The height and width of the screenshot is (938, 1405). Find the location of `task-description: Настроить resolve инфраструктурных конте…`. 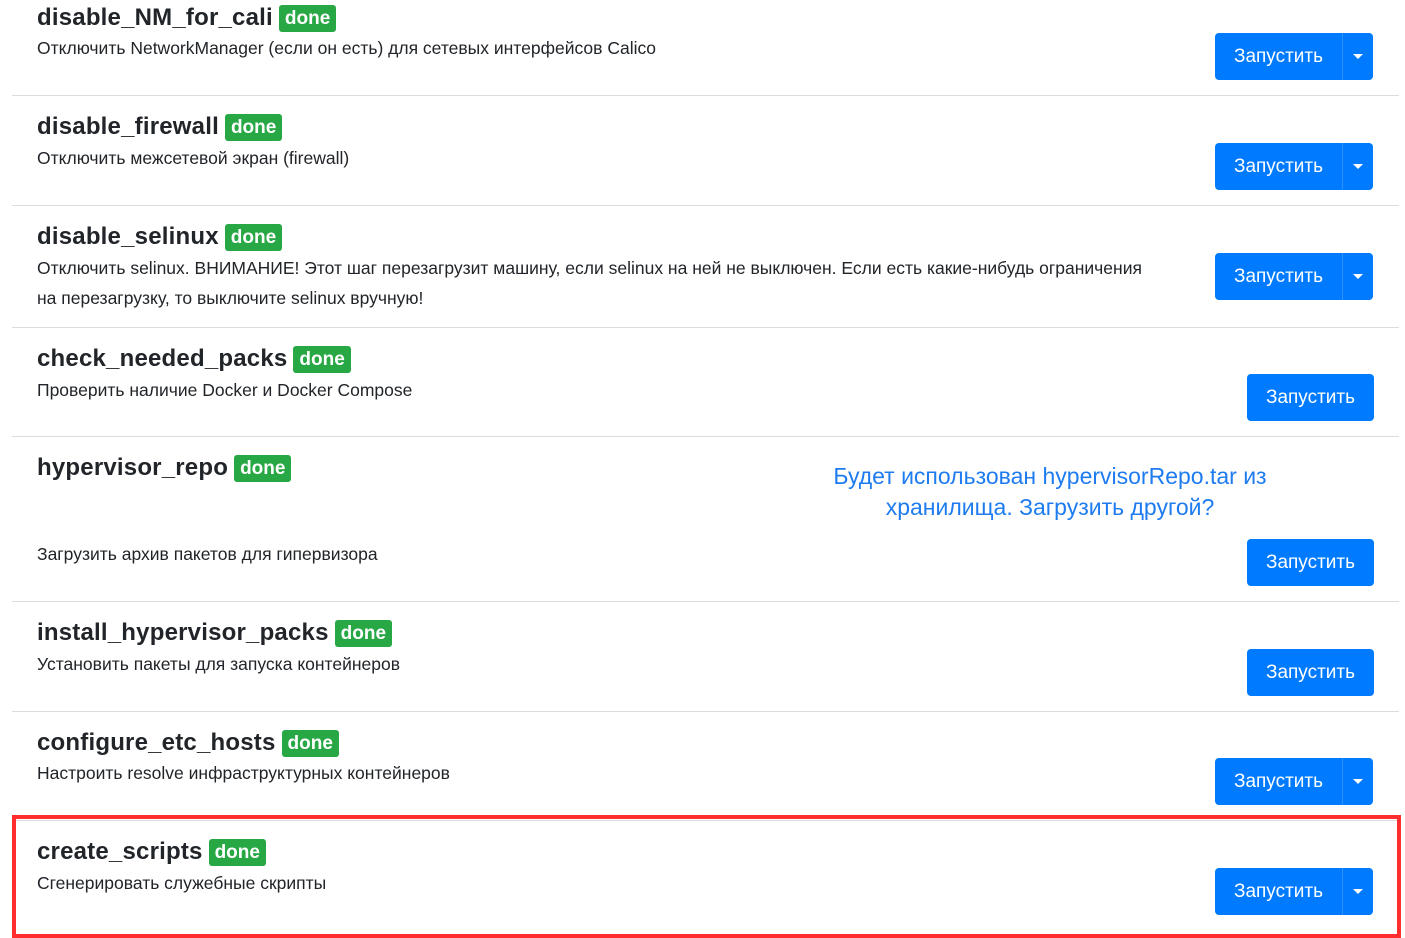

task-description: Настроить resolve инфраструктурных конте… is located at coordinates (243, 773).